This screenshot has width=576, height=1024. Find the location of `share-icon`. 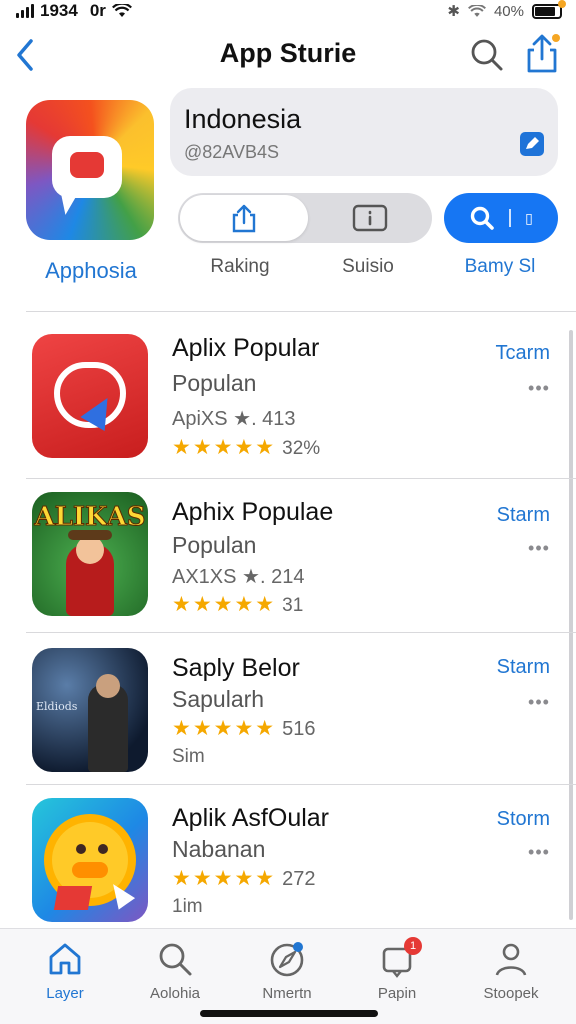

share-icon is located at coordinates (543, 53).